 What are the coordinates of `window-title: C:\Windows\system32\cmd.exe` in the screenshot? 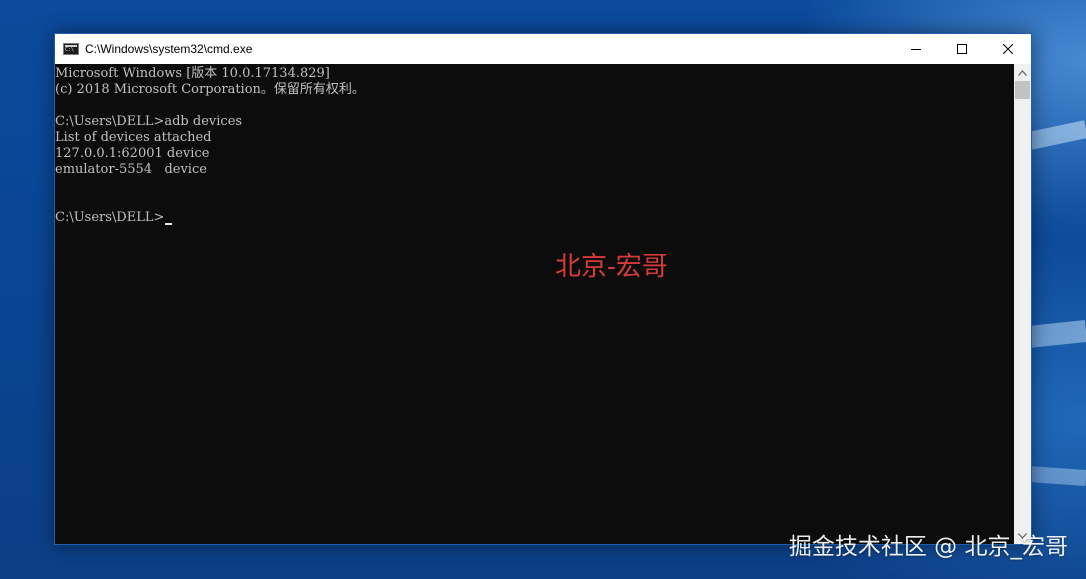 It's located at (169, 49).